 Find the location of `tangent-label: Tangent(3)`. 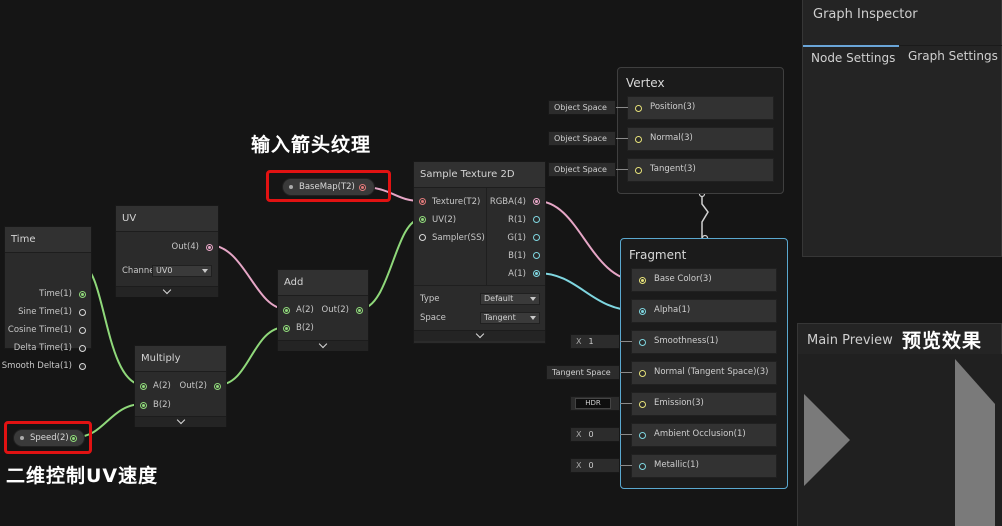

tangent-label: Tangent(3) is located at coordinates (673, 169).